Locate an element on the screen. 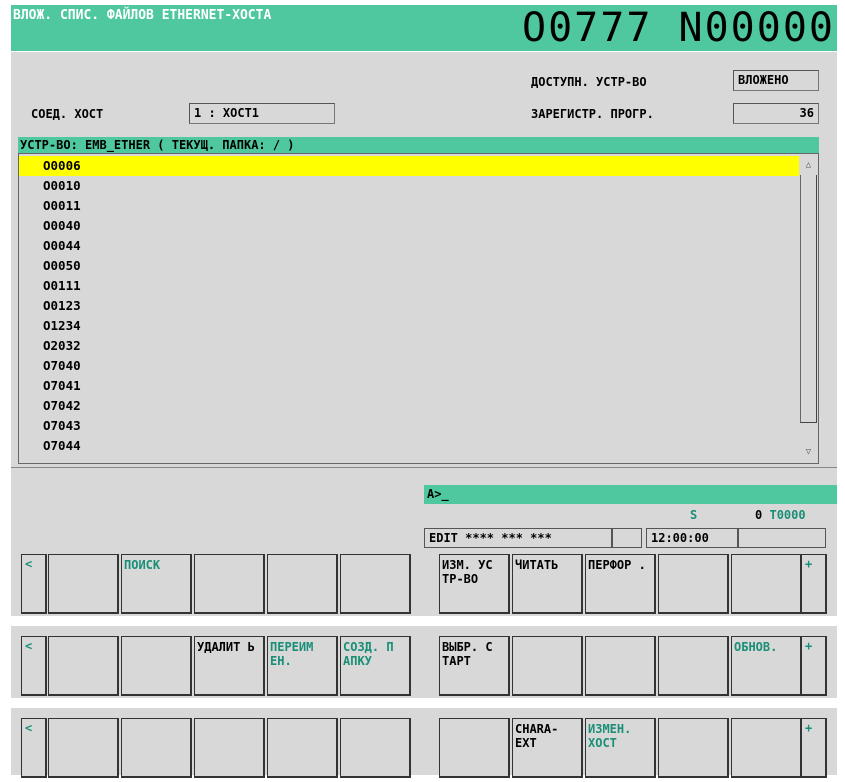  list-item: O7040 is located at coordinates (62, 366).